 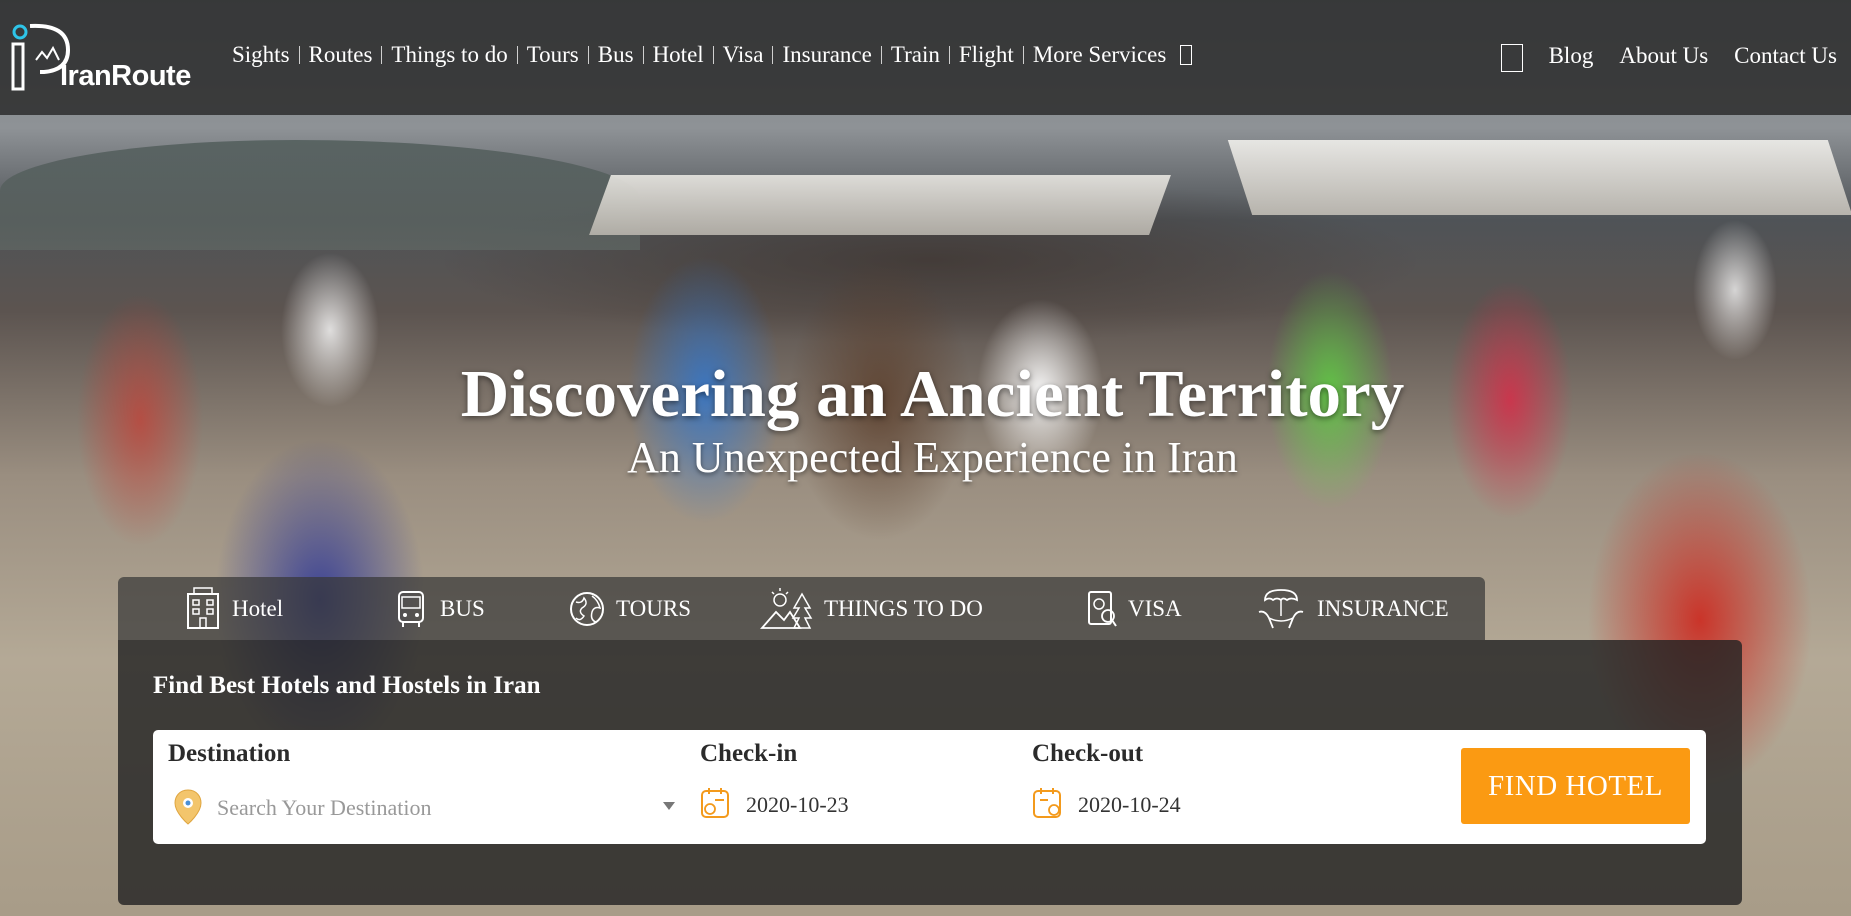 I want to click on tab-hotel-label: Hotel, so click(x=258, y=608).